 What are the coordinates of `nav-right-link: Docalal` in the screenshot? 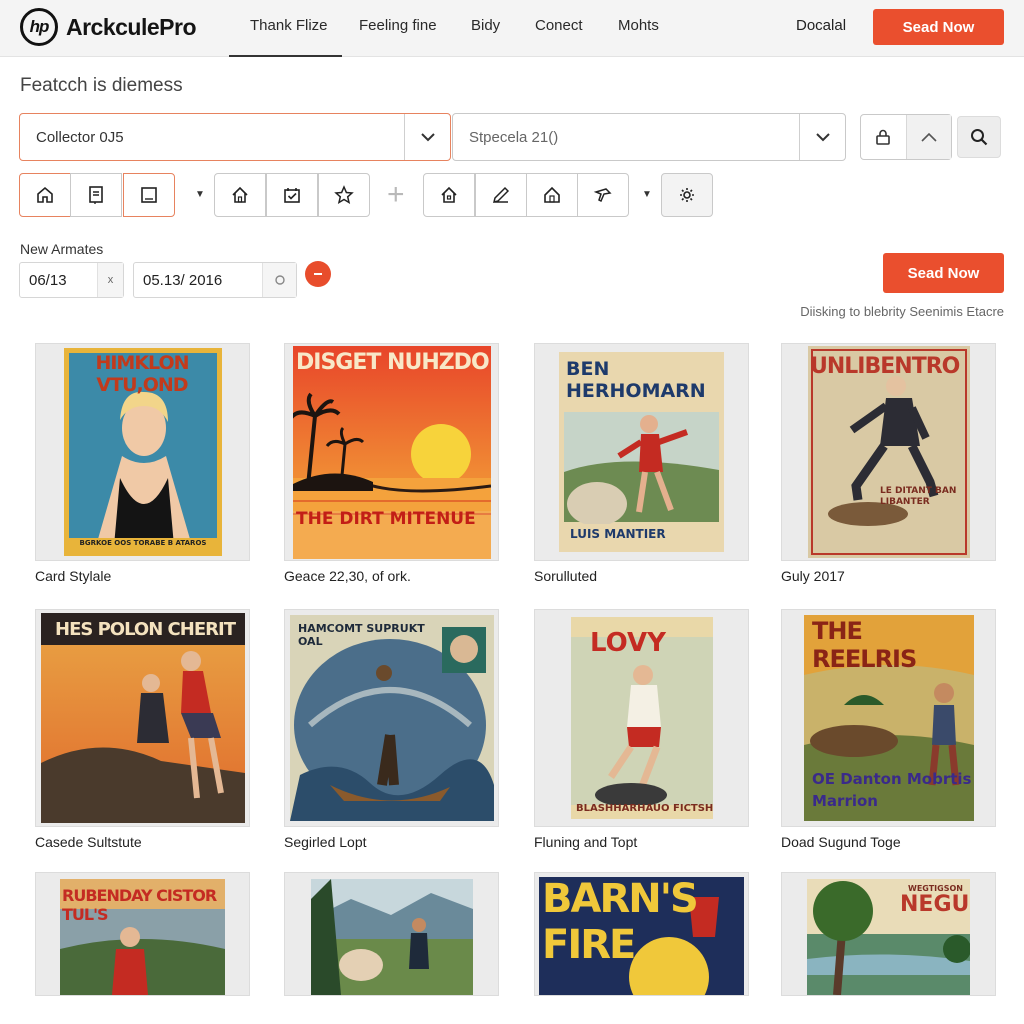 It's located at (821, 25).